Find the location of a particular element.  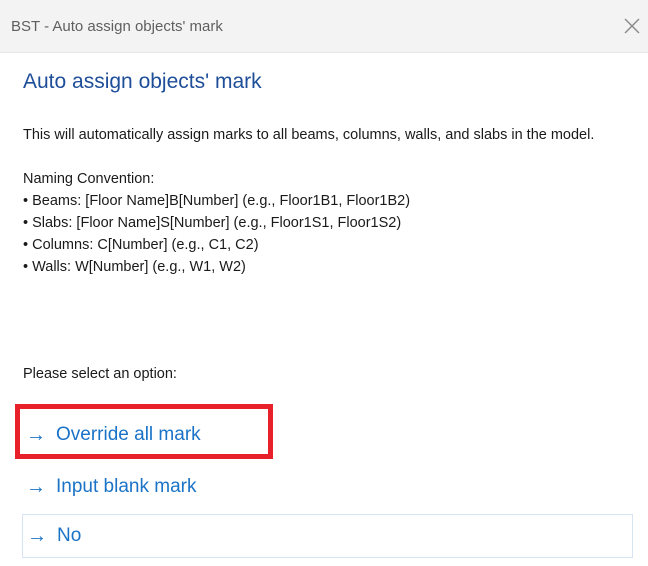

no-button: → No is located at coordinates (327, 536).